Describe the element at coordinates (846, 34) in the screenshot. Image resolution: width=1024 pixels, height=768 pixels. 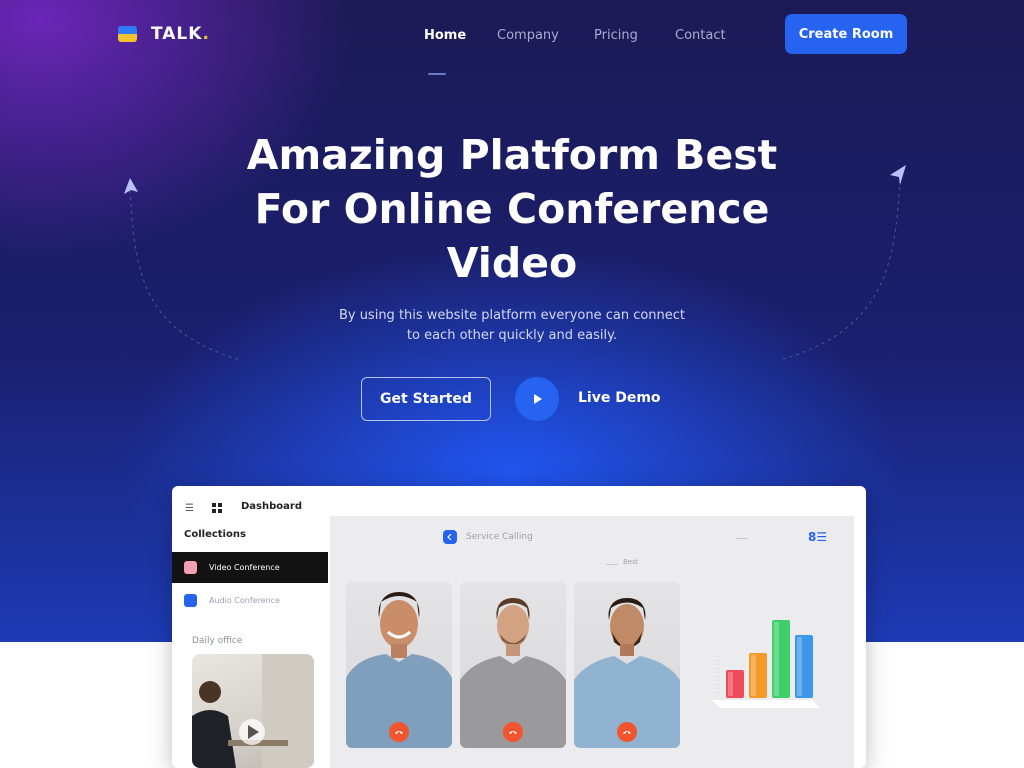
I see `create-room-button: Create Room` at that location.